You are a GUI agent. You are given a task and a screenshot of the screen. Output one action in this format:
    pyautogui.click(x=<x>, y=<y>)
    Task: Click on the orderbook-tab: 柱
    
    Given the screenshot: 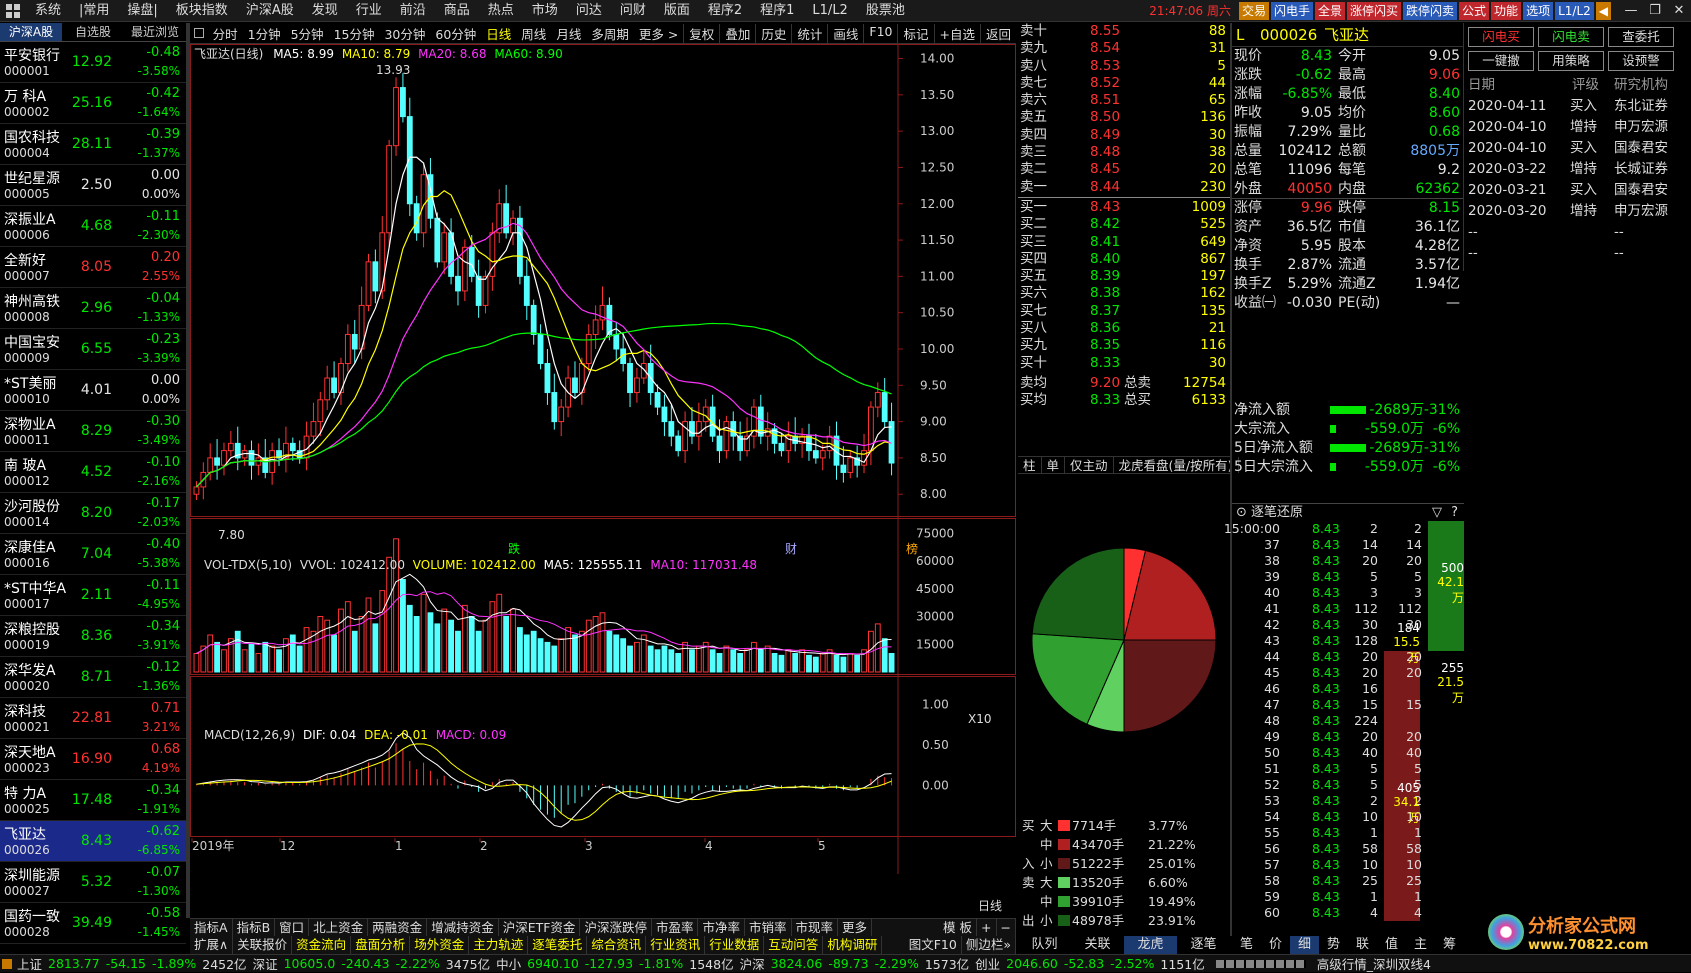 What is the action you would take?
    pyautogui.click(x=1030, y=465)
    